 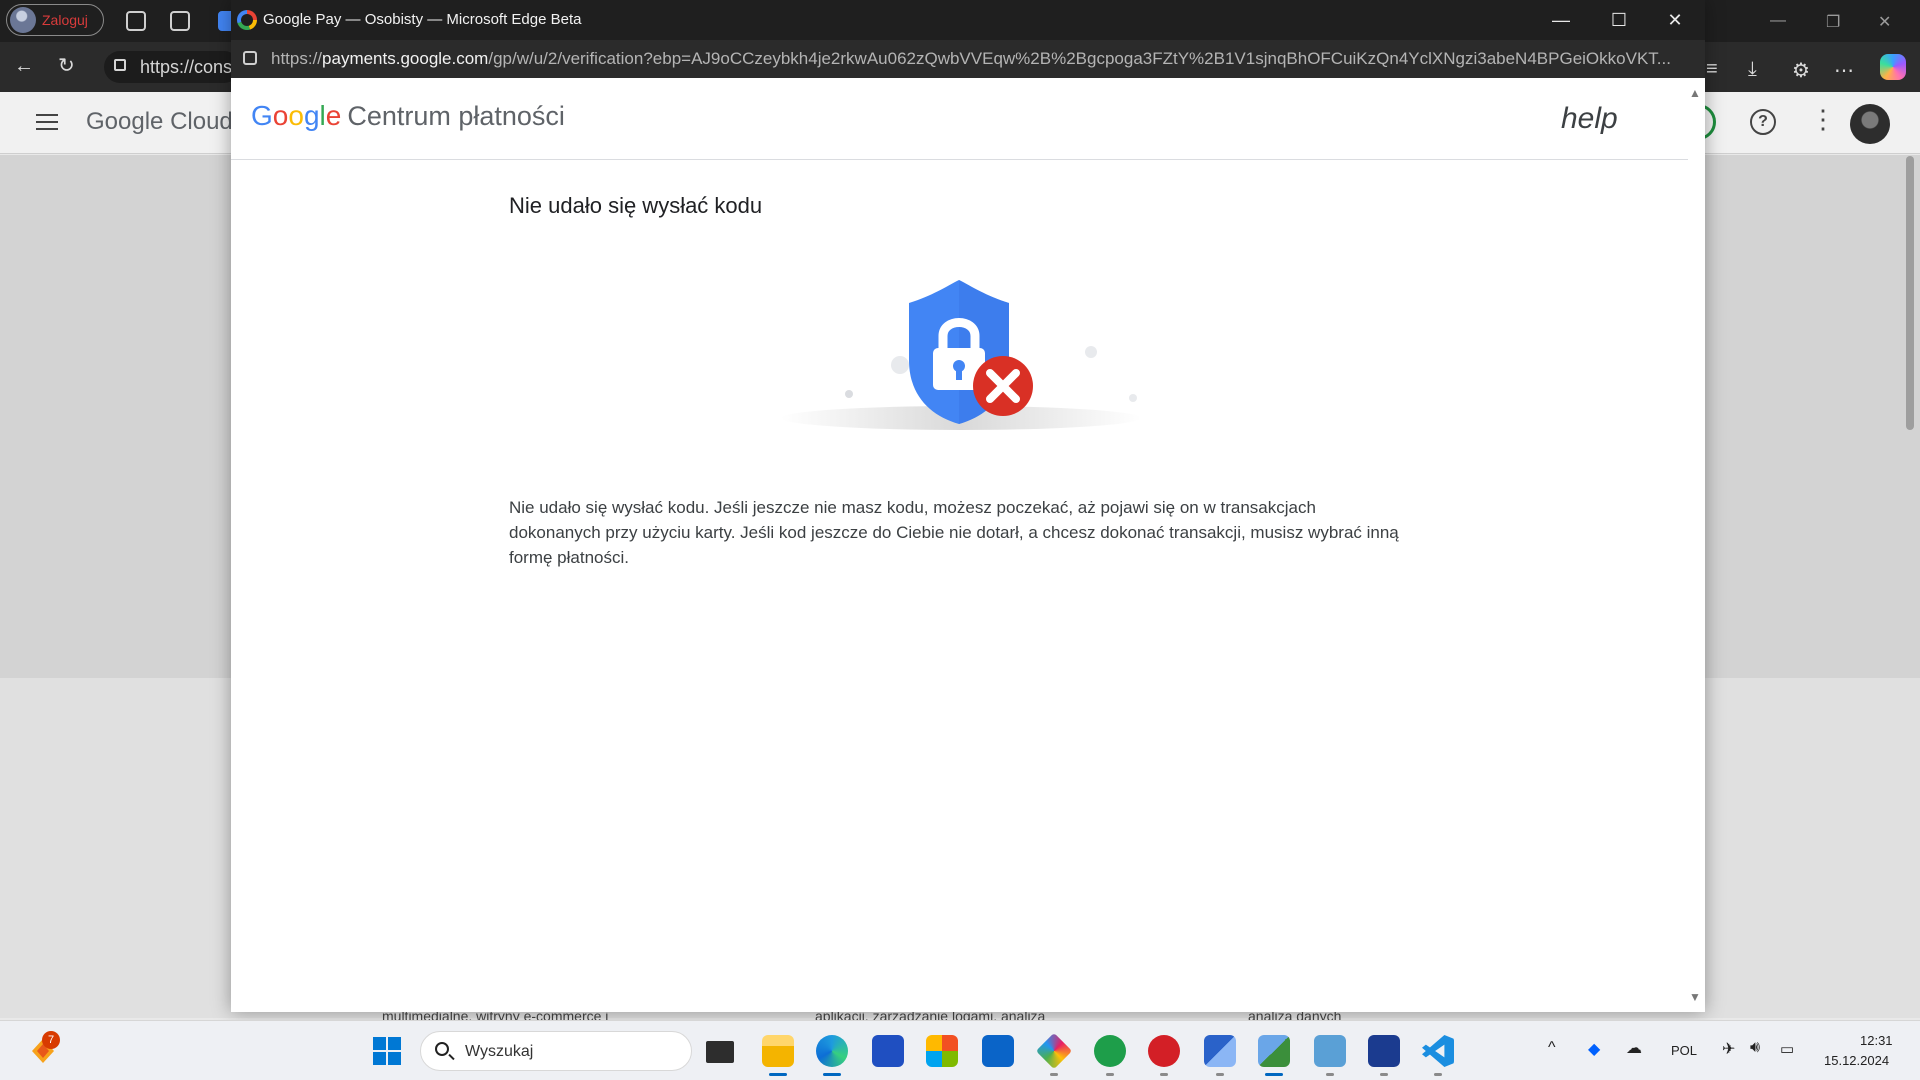 What do you see at coordinates (1695, 93) in the screenshot?
I see `scroll-up-icon: ▲` at bounding box center [1695, 93].